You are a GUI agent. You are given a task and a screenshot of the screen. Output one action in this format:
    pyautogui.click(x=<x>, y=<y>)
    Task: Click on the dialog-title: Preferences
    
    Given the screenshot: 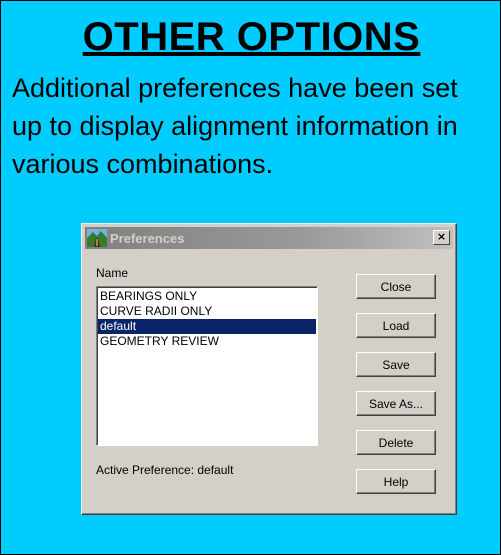 What is the action you would take?
    pyautogui.click(x=147, y=238)
    